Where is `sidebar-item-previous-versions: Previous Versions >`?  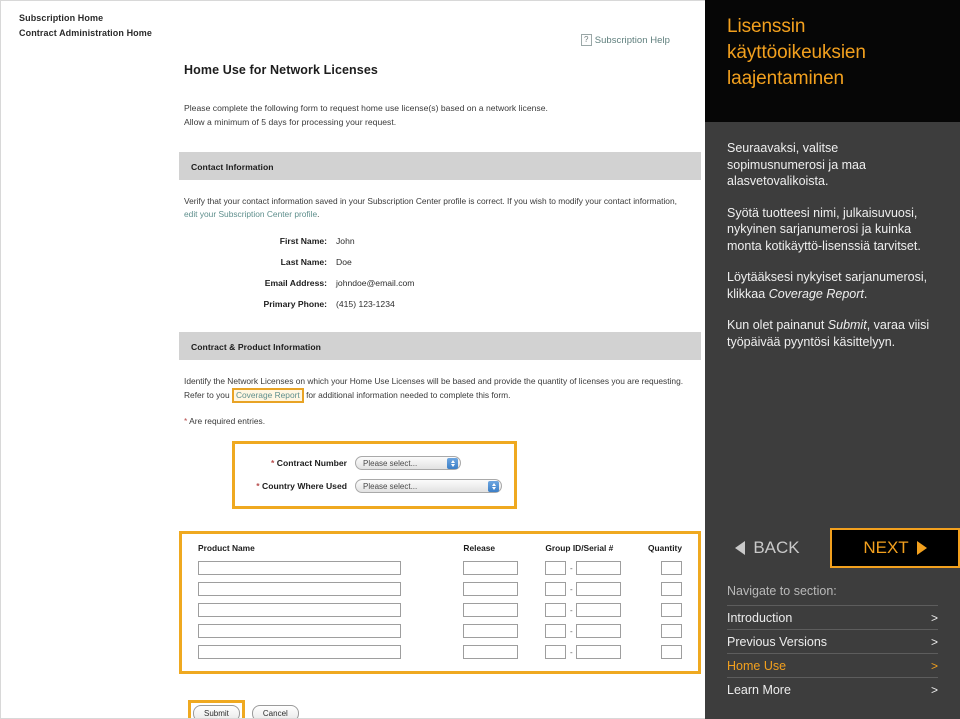 sidebar-item-previous-versions: Previous Versions > is located at coordinates (832, 641).